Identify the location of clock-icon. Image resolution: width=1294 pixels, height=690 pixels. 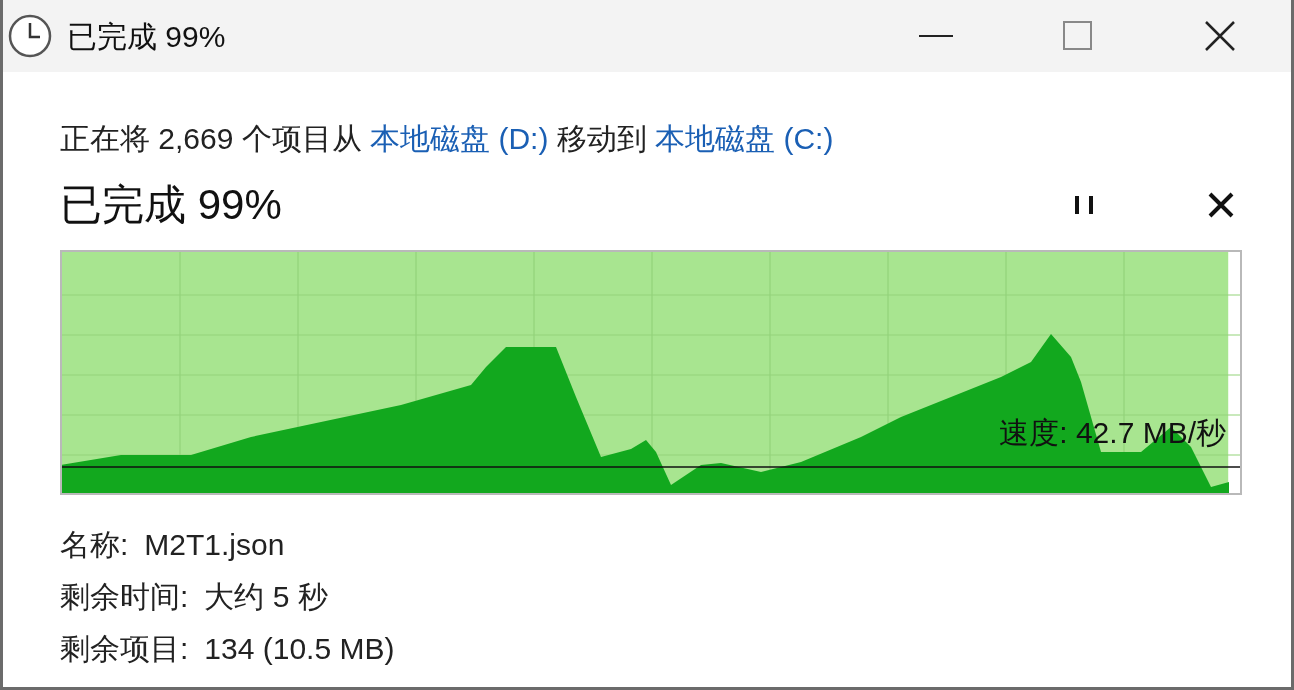
(30, 36).